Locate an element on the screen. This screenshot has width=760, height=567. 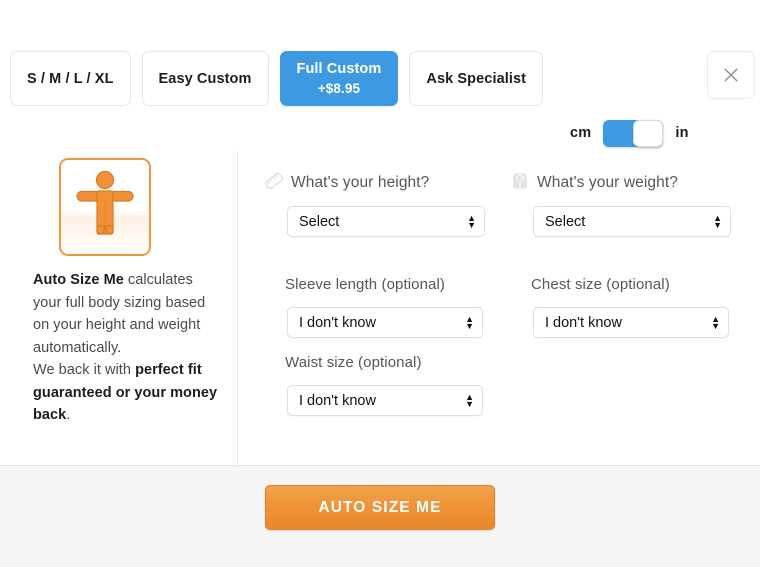
tab-smlxl-label: S / M / L / XL is located at coordinates (70, 78).